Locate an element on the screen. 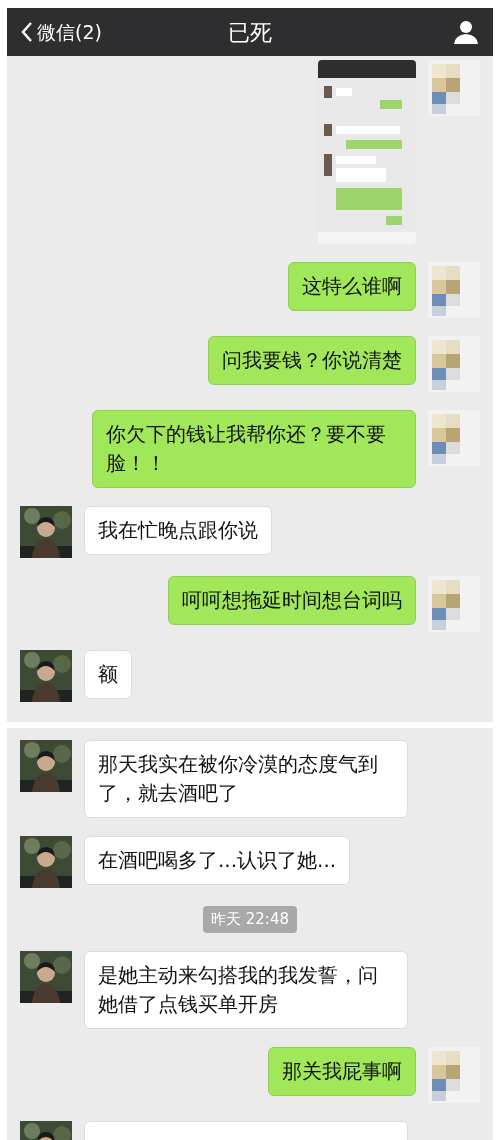  message-bubble: 是她主动来勾搭我的我发誓，问她借了点钱买单开房 is located at coordinates (246, 989).